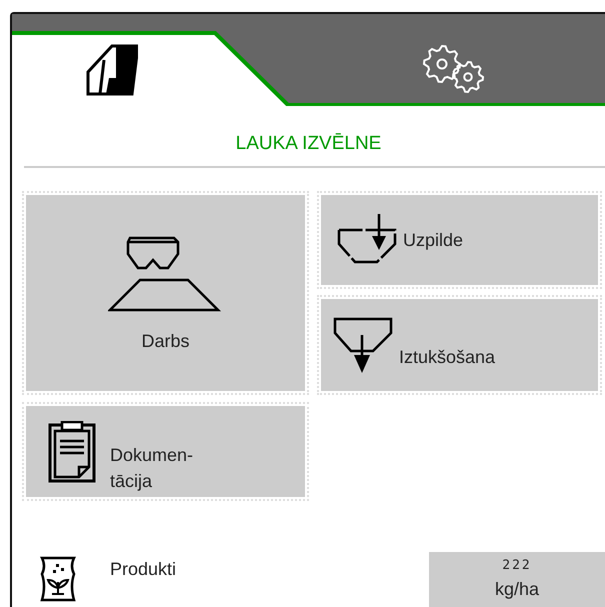 Image resolution: width=605 pixels, height=607 pixels. What do you see at coordinates (58, 579) in the screenshot?
I see `seed-bag-icon` at bounding box center [58, 579].